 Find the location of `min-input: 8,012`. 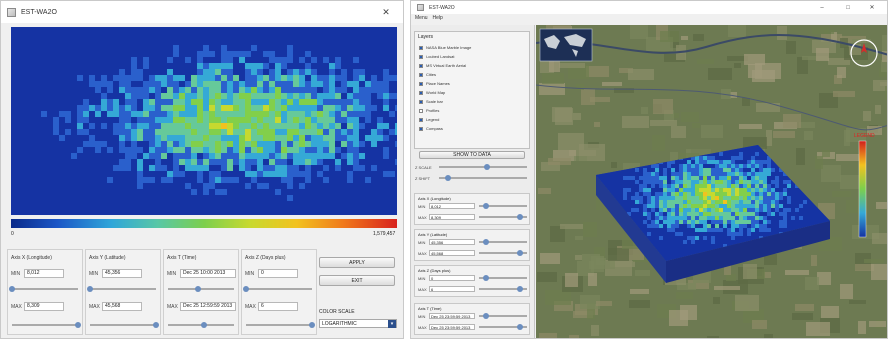

min-input: 8,012 is located at coordinates (452, 206).